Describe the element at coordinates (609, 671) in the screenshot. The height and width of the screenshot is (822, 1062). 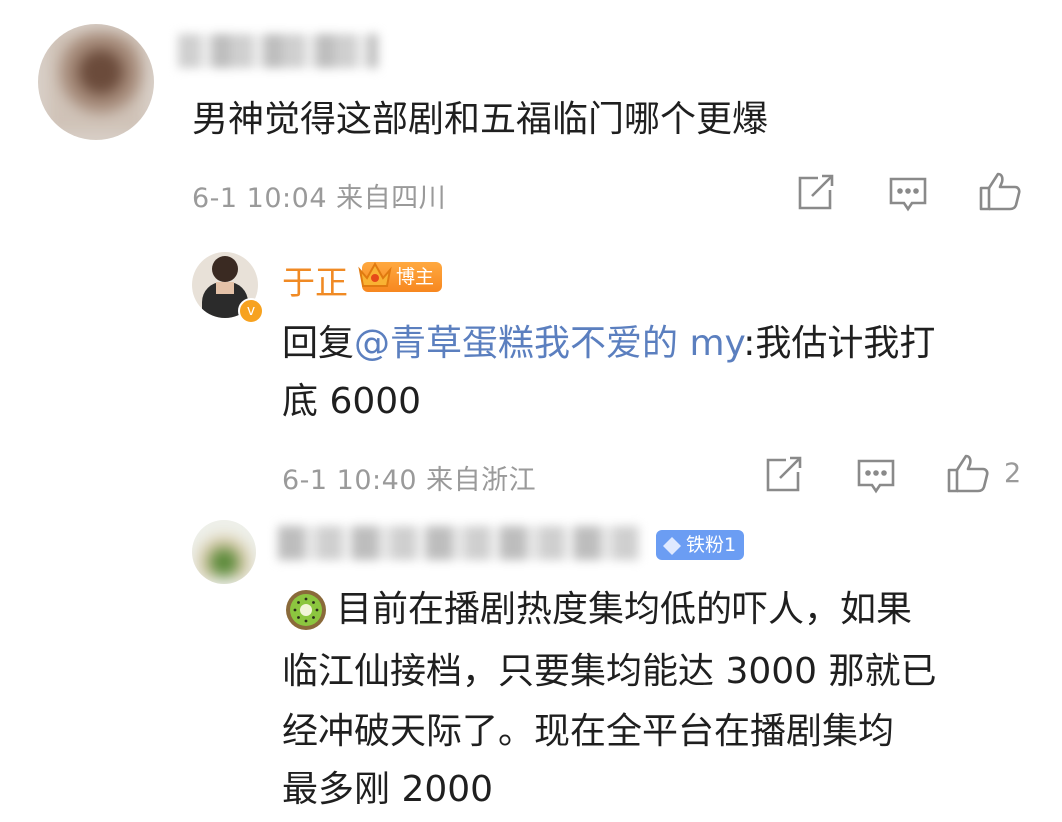
I see `fan-reply-line2: 临江仙接档，只要集均能达 3000 那就已` at that location.